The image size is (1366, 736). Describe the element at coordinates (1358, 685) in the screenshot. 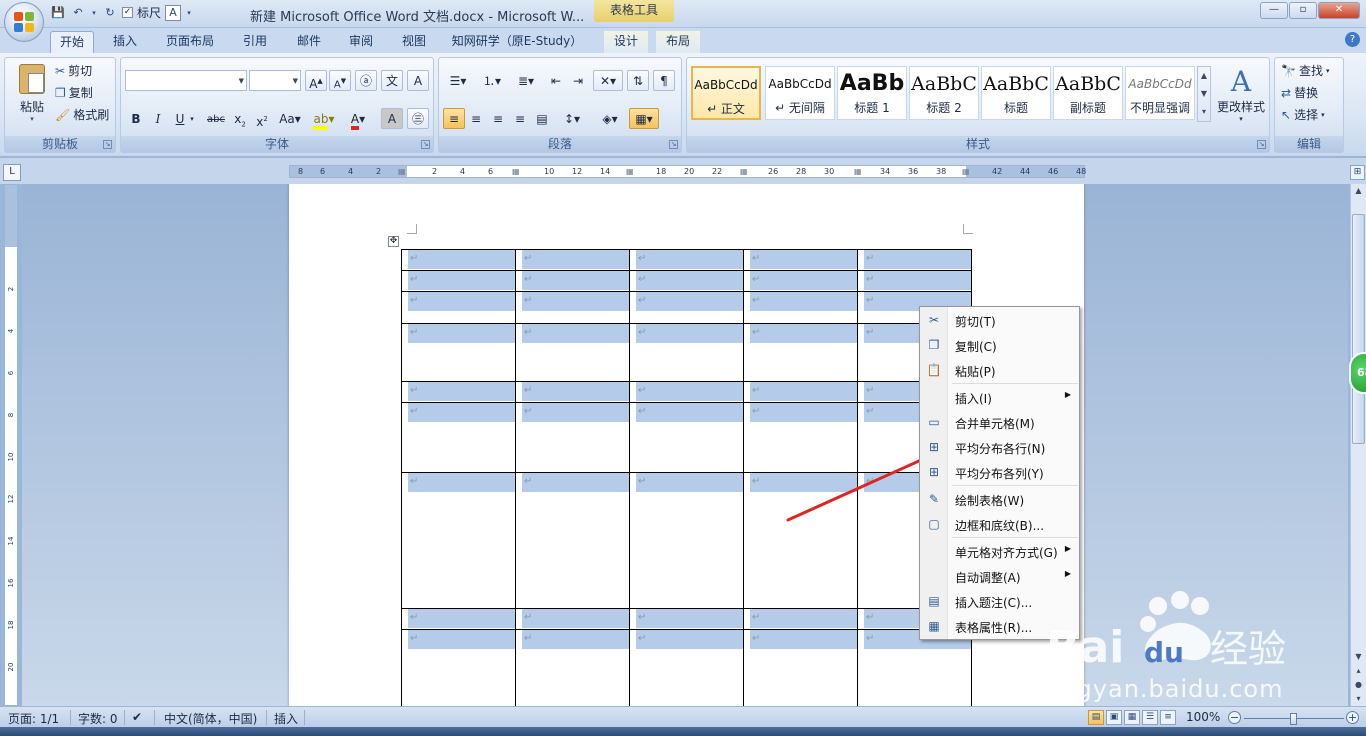

I see `browse-object-icon: ●` at that location.